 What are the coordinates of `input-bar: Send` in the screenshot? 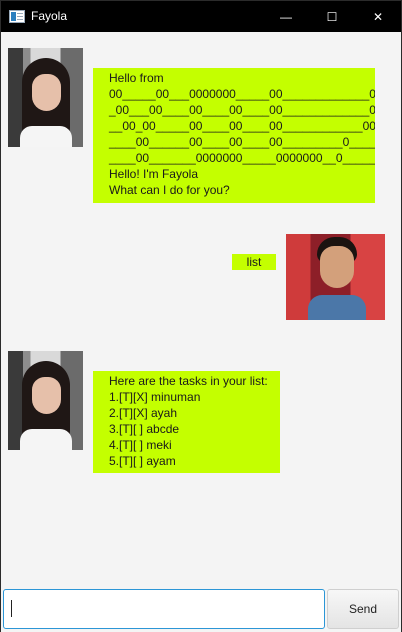 It's located at (201, 609).